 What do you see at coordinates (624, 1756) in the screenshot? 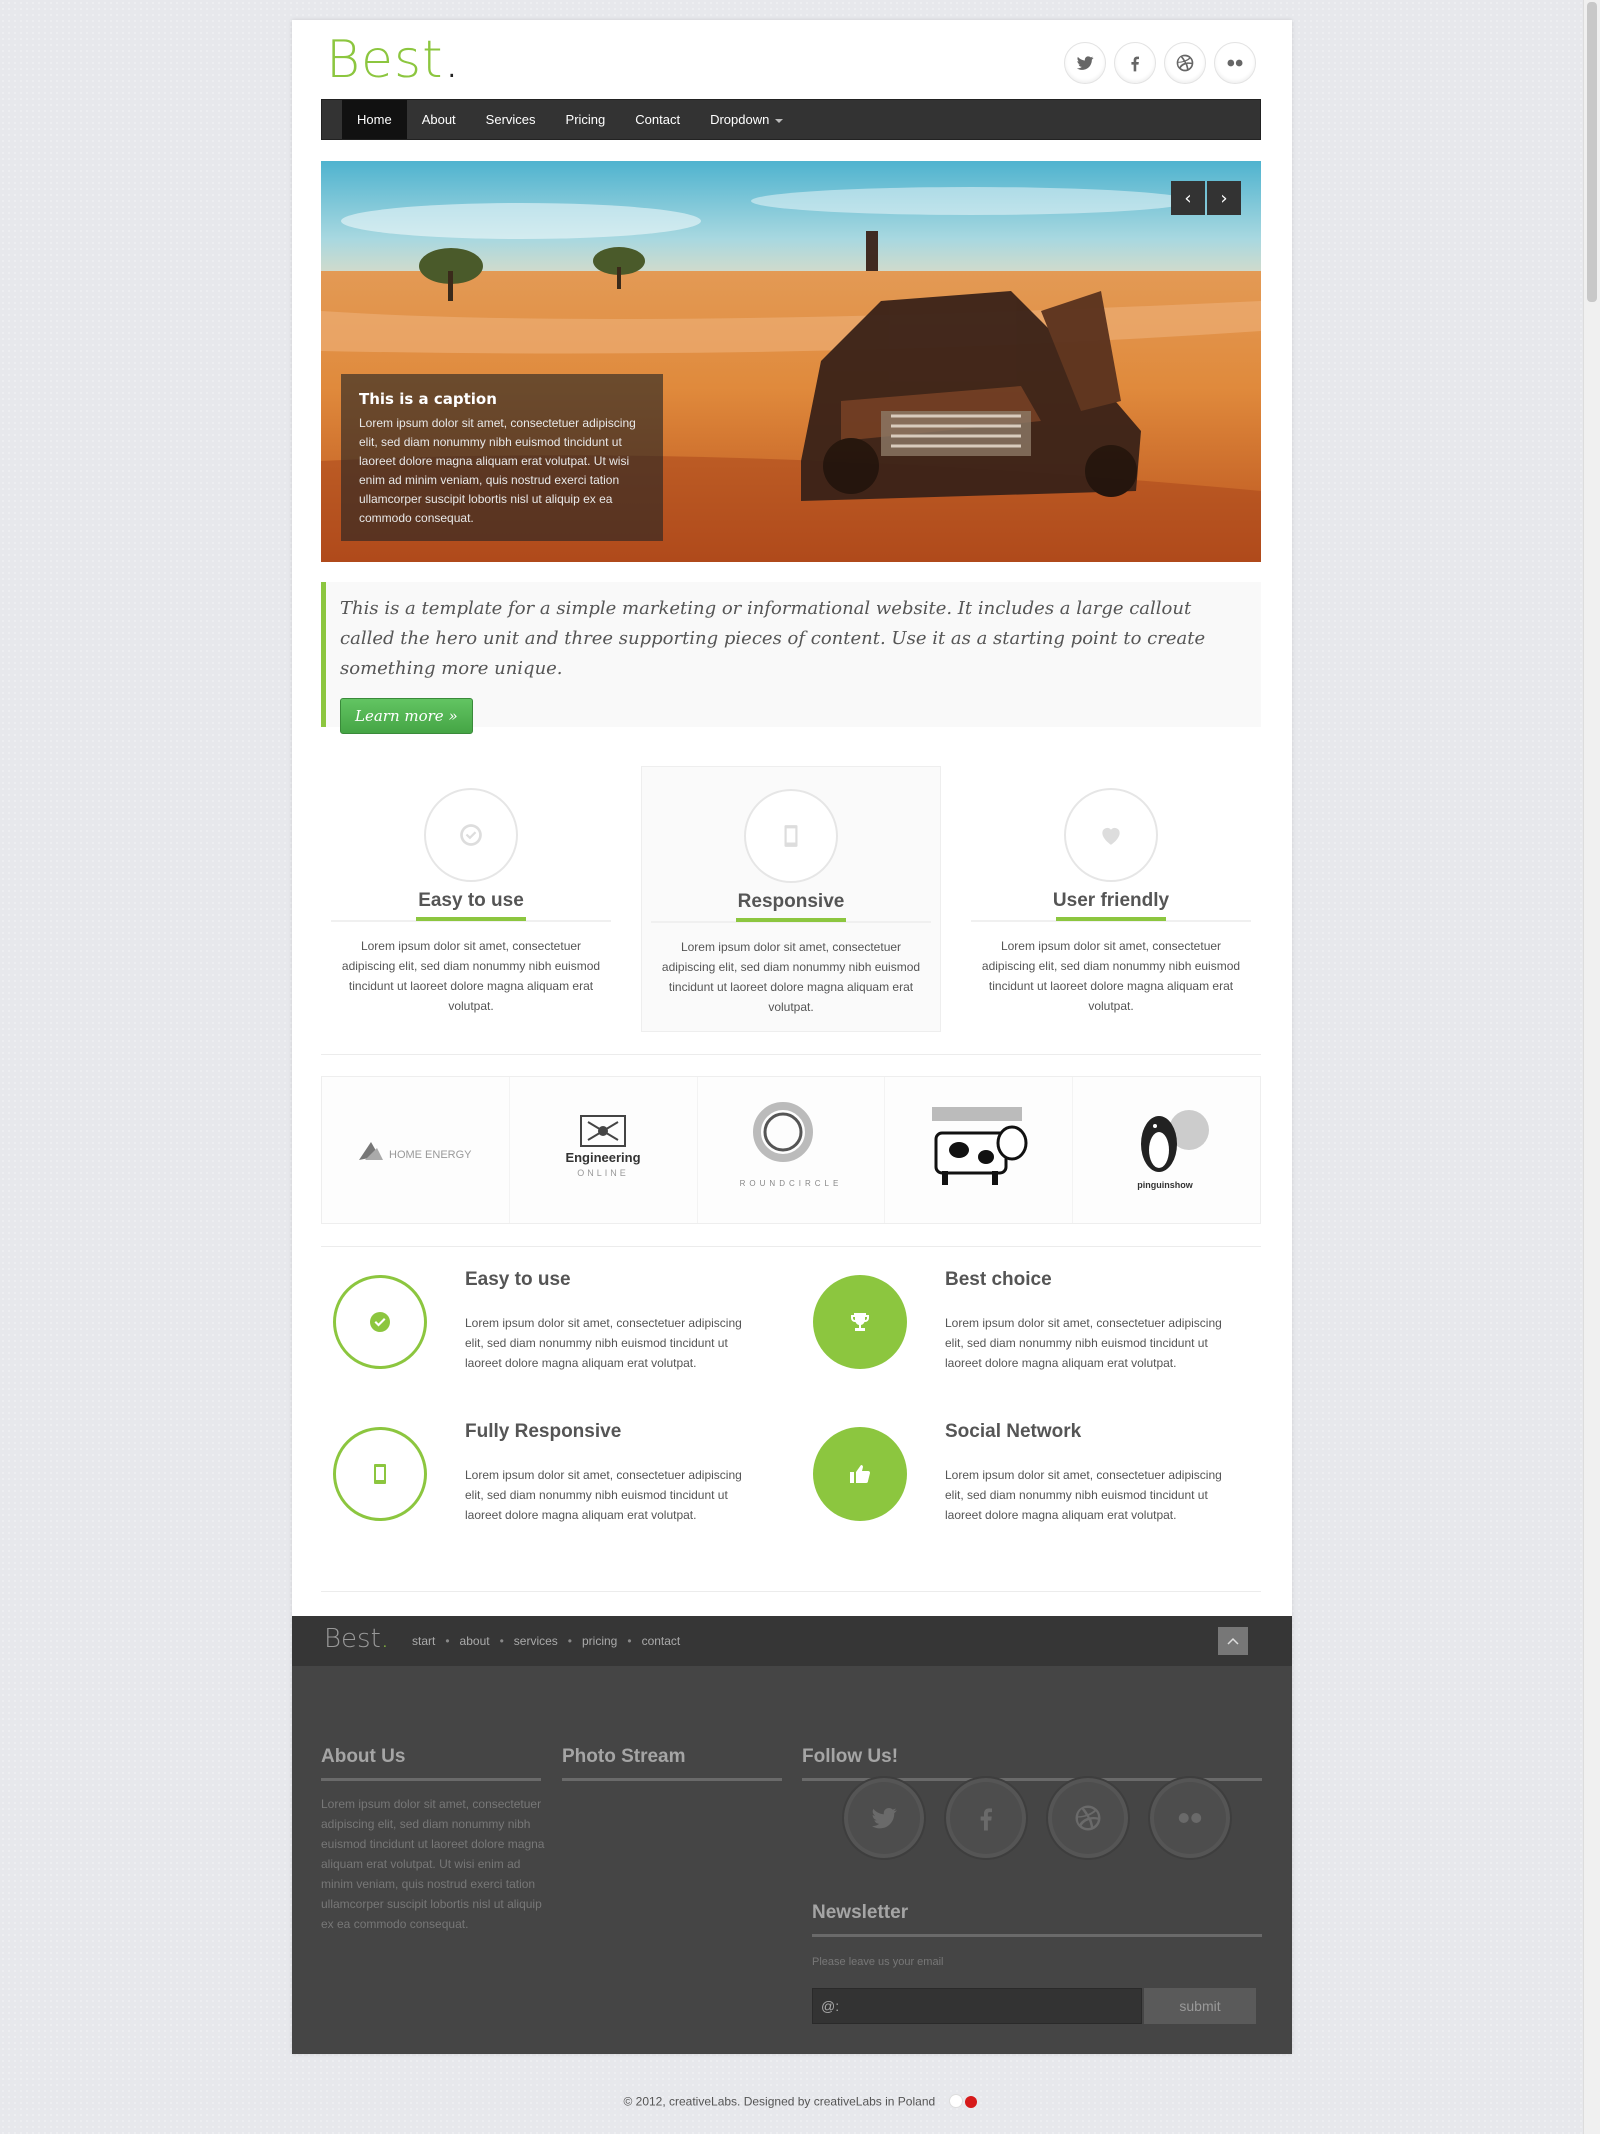
I see `photo-stream-heading: Photo Stream` at bounding box center [624, 1756].